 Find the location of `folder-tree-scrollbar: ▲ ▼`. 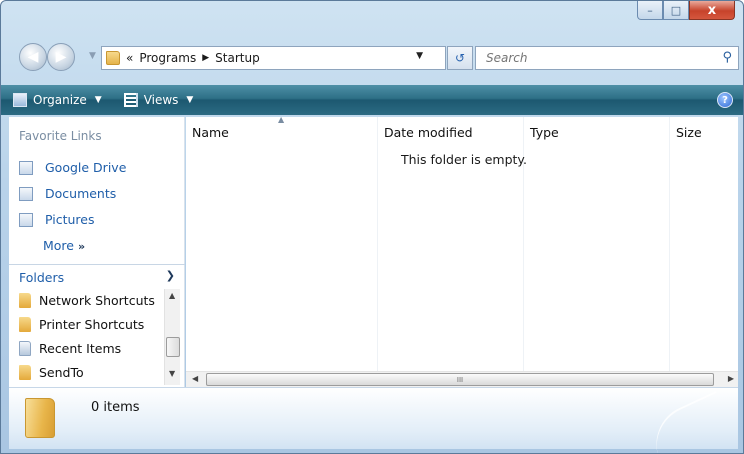

folder-tree-scrollbar: ▲ ▼ is located at coordinates (172, 337).